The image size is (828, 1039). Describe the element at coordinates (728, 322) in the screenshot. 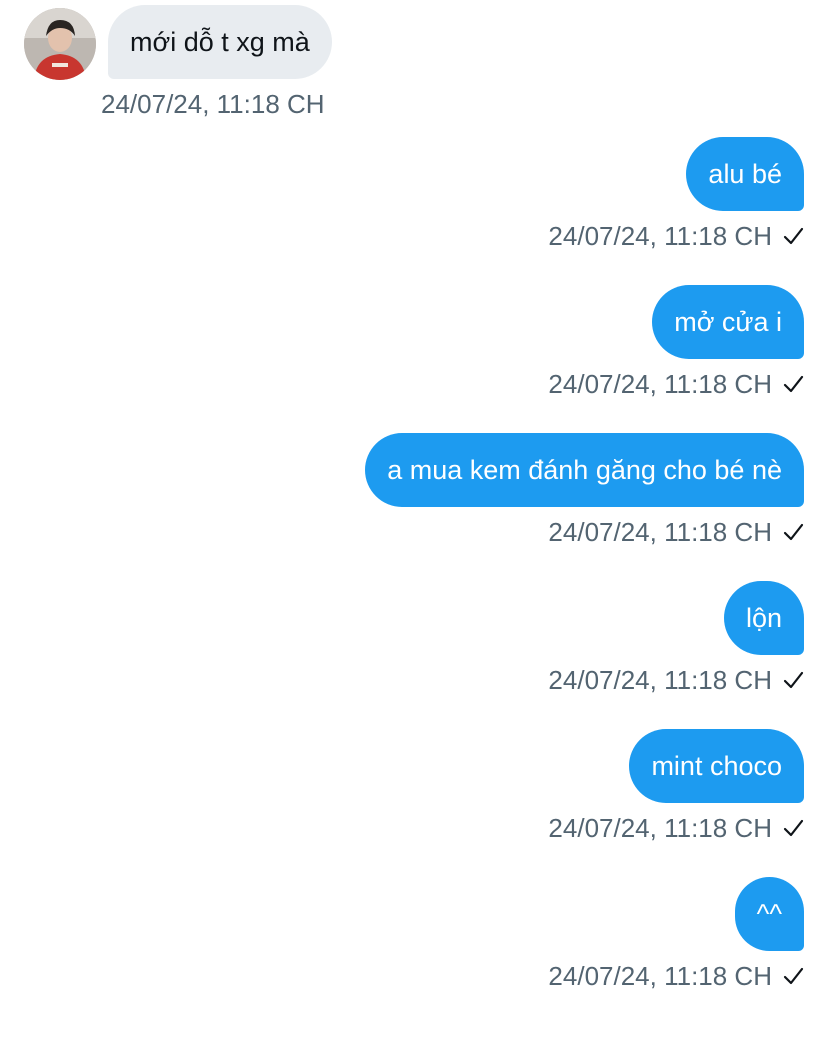

I see `outgoing-message-bubble: mở cửa i` at that location.